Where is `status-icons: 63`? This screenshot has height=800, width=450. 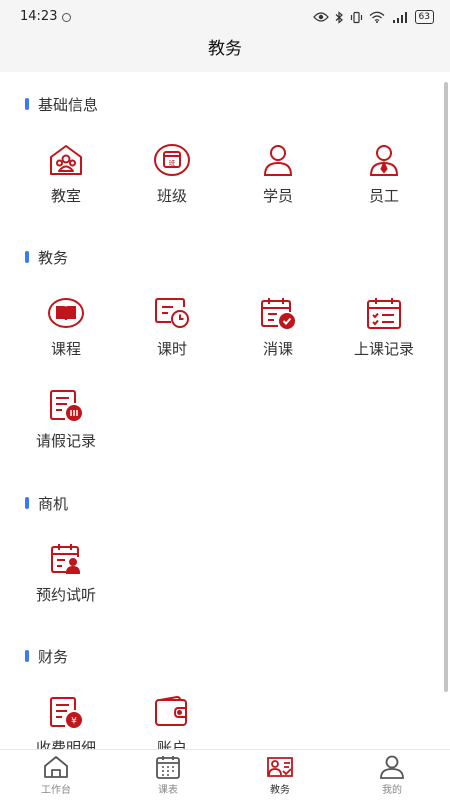
status-icons: 63 is located at coordinates (373, 17).